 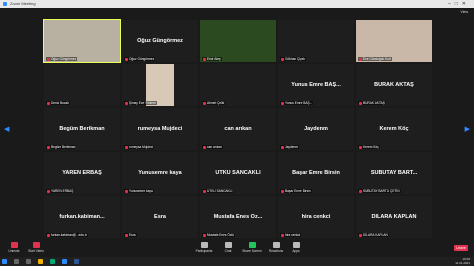 I want to click on participant-display-name: Jaydenm, so click(x=316, y=129).